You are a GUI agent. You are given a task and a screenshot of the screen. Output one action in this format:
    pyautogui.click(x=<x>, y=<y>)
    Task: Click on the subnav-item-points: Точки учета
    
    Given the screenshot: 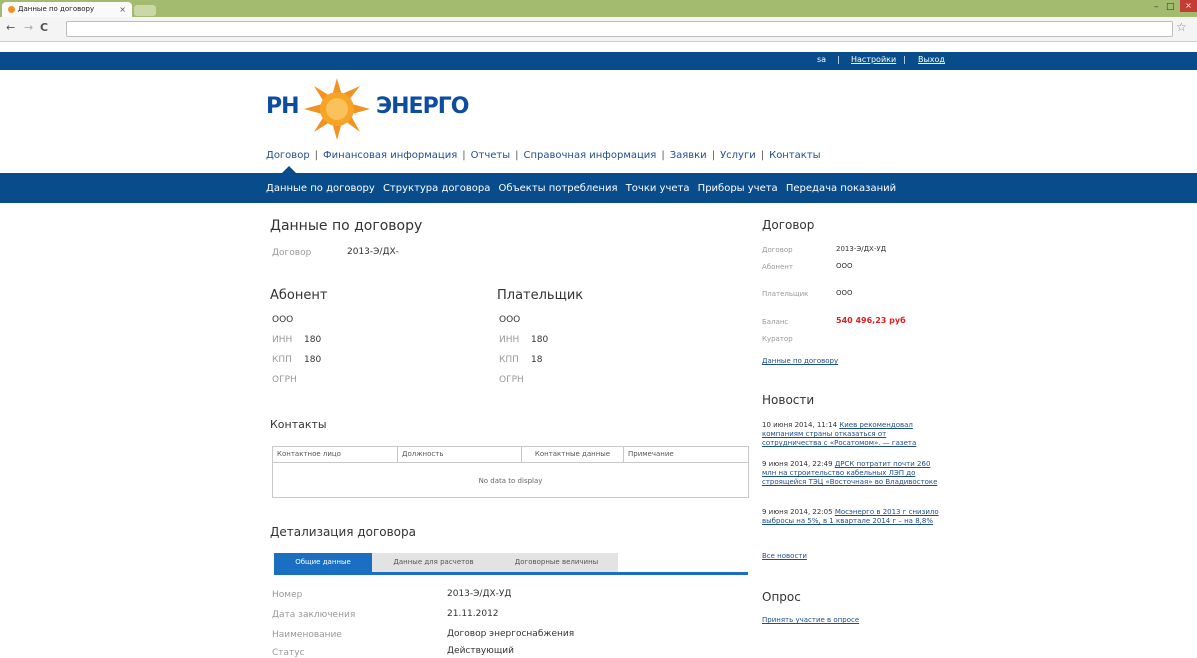 What is the action you would take?
    pyautogui.click(x=658, y=188)
    